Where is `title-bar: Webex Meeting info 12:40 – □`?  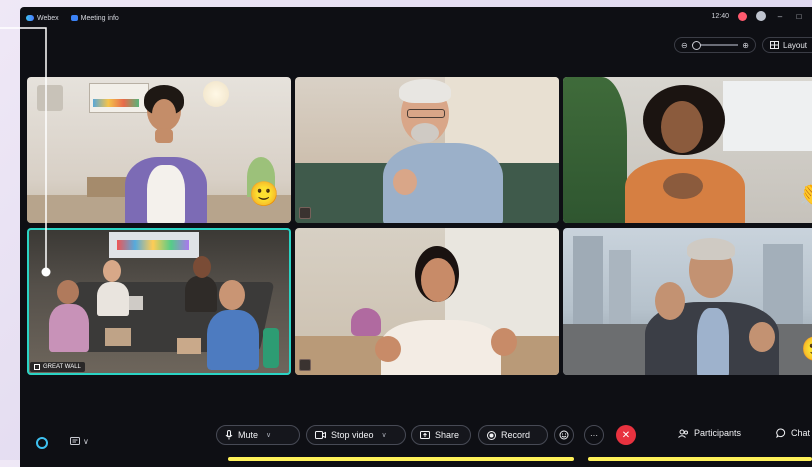
title-bar: Webex Meeting info 12:40 – □ is located at coordinates (416, 18).